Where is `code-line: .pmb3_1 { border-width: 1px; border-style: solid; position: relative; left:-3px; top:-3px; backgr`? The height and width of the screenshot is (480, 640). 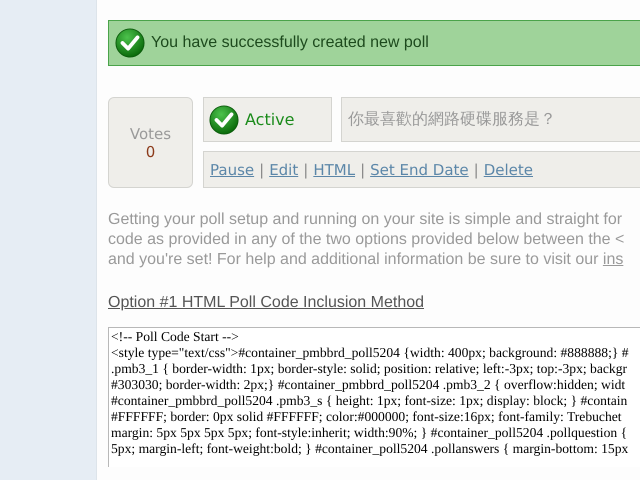 code-line: .pmb3_1 { border-width: 1px; border-style: solid; position: relative; left:-3px; top:-3px; backgr is located at coordinates (369, 369).